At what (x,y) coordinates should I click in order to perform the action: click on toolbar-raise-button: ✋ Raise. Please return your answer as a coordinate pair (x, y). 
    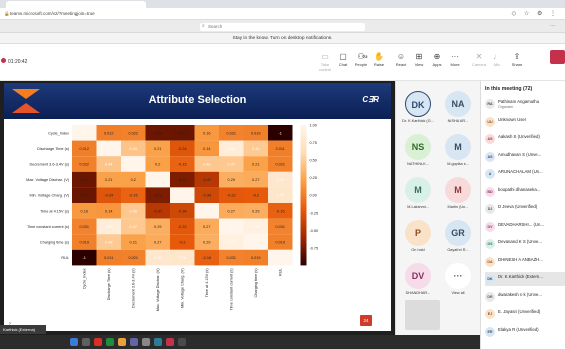
    Looking at the image, I should click on (379, 59).